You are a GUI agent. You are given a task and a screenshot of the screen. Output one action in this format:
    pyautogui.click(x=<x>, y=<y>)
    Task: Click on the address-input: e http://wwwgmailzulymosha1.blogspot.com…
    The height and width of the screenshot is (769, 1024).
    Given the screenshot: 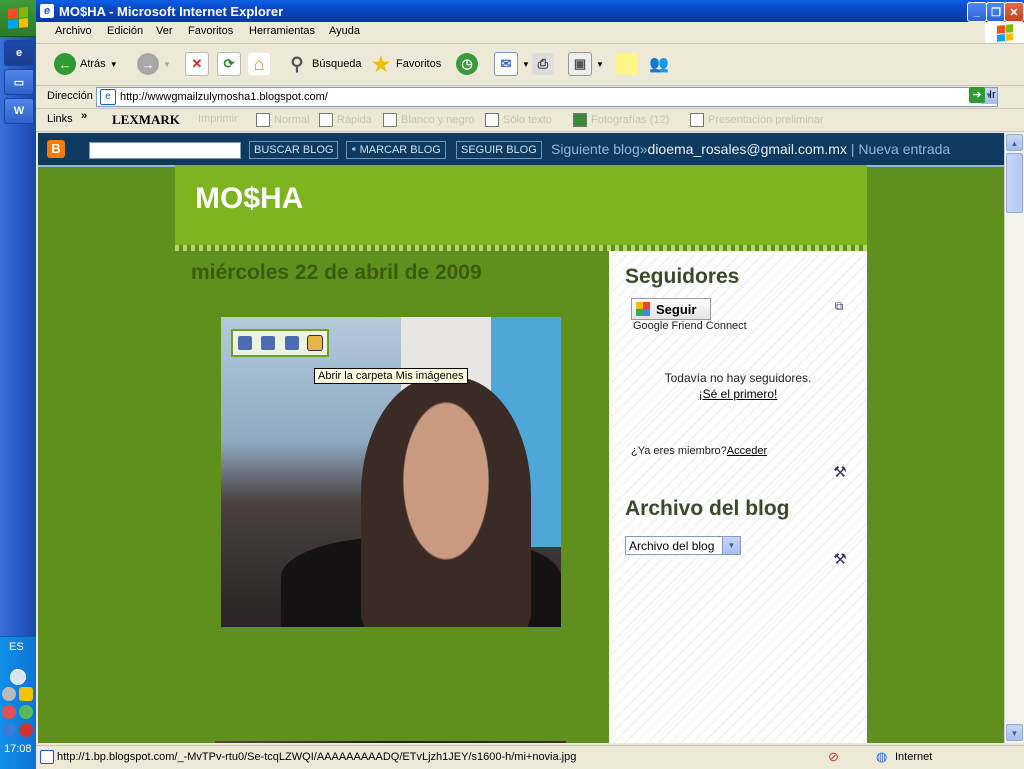 What is the action you would take?
    pyautogui.click(x=547, y=97)
    